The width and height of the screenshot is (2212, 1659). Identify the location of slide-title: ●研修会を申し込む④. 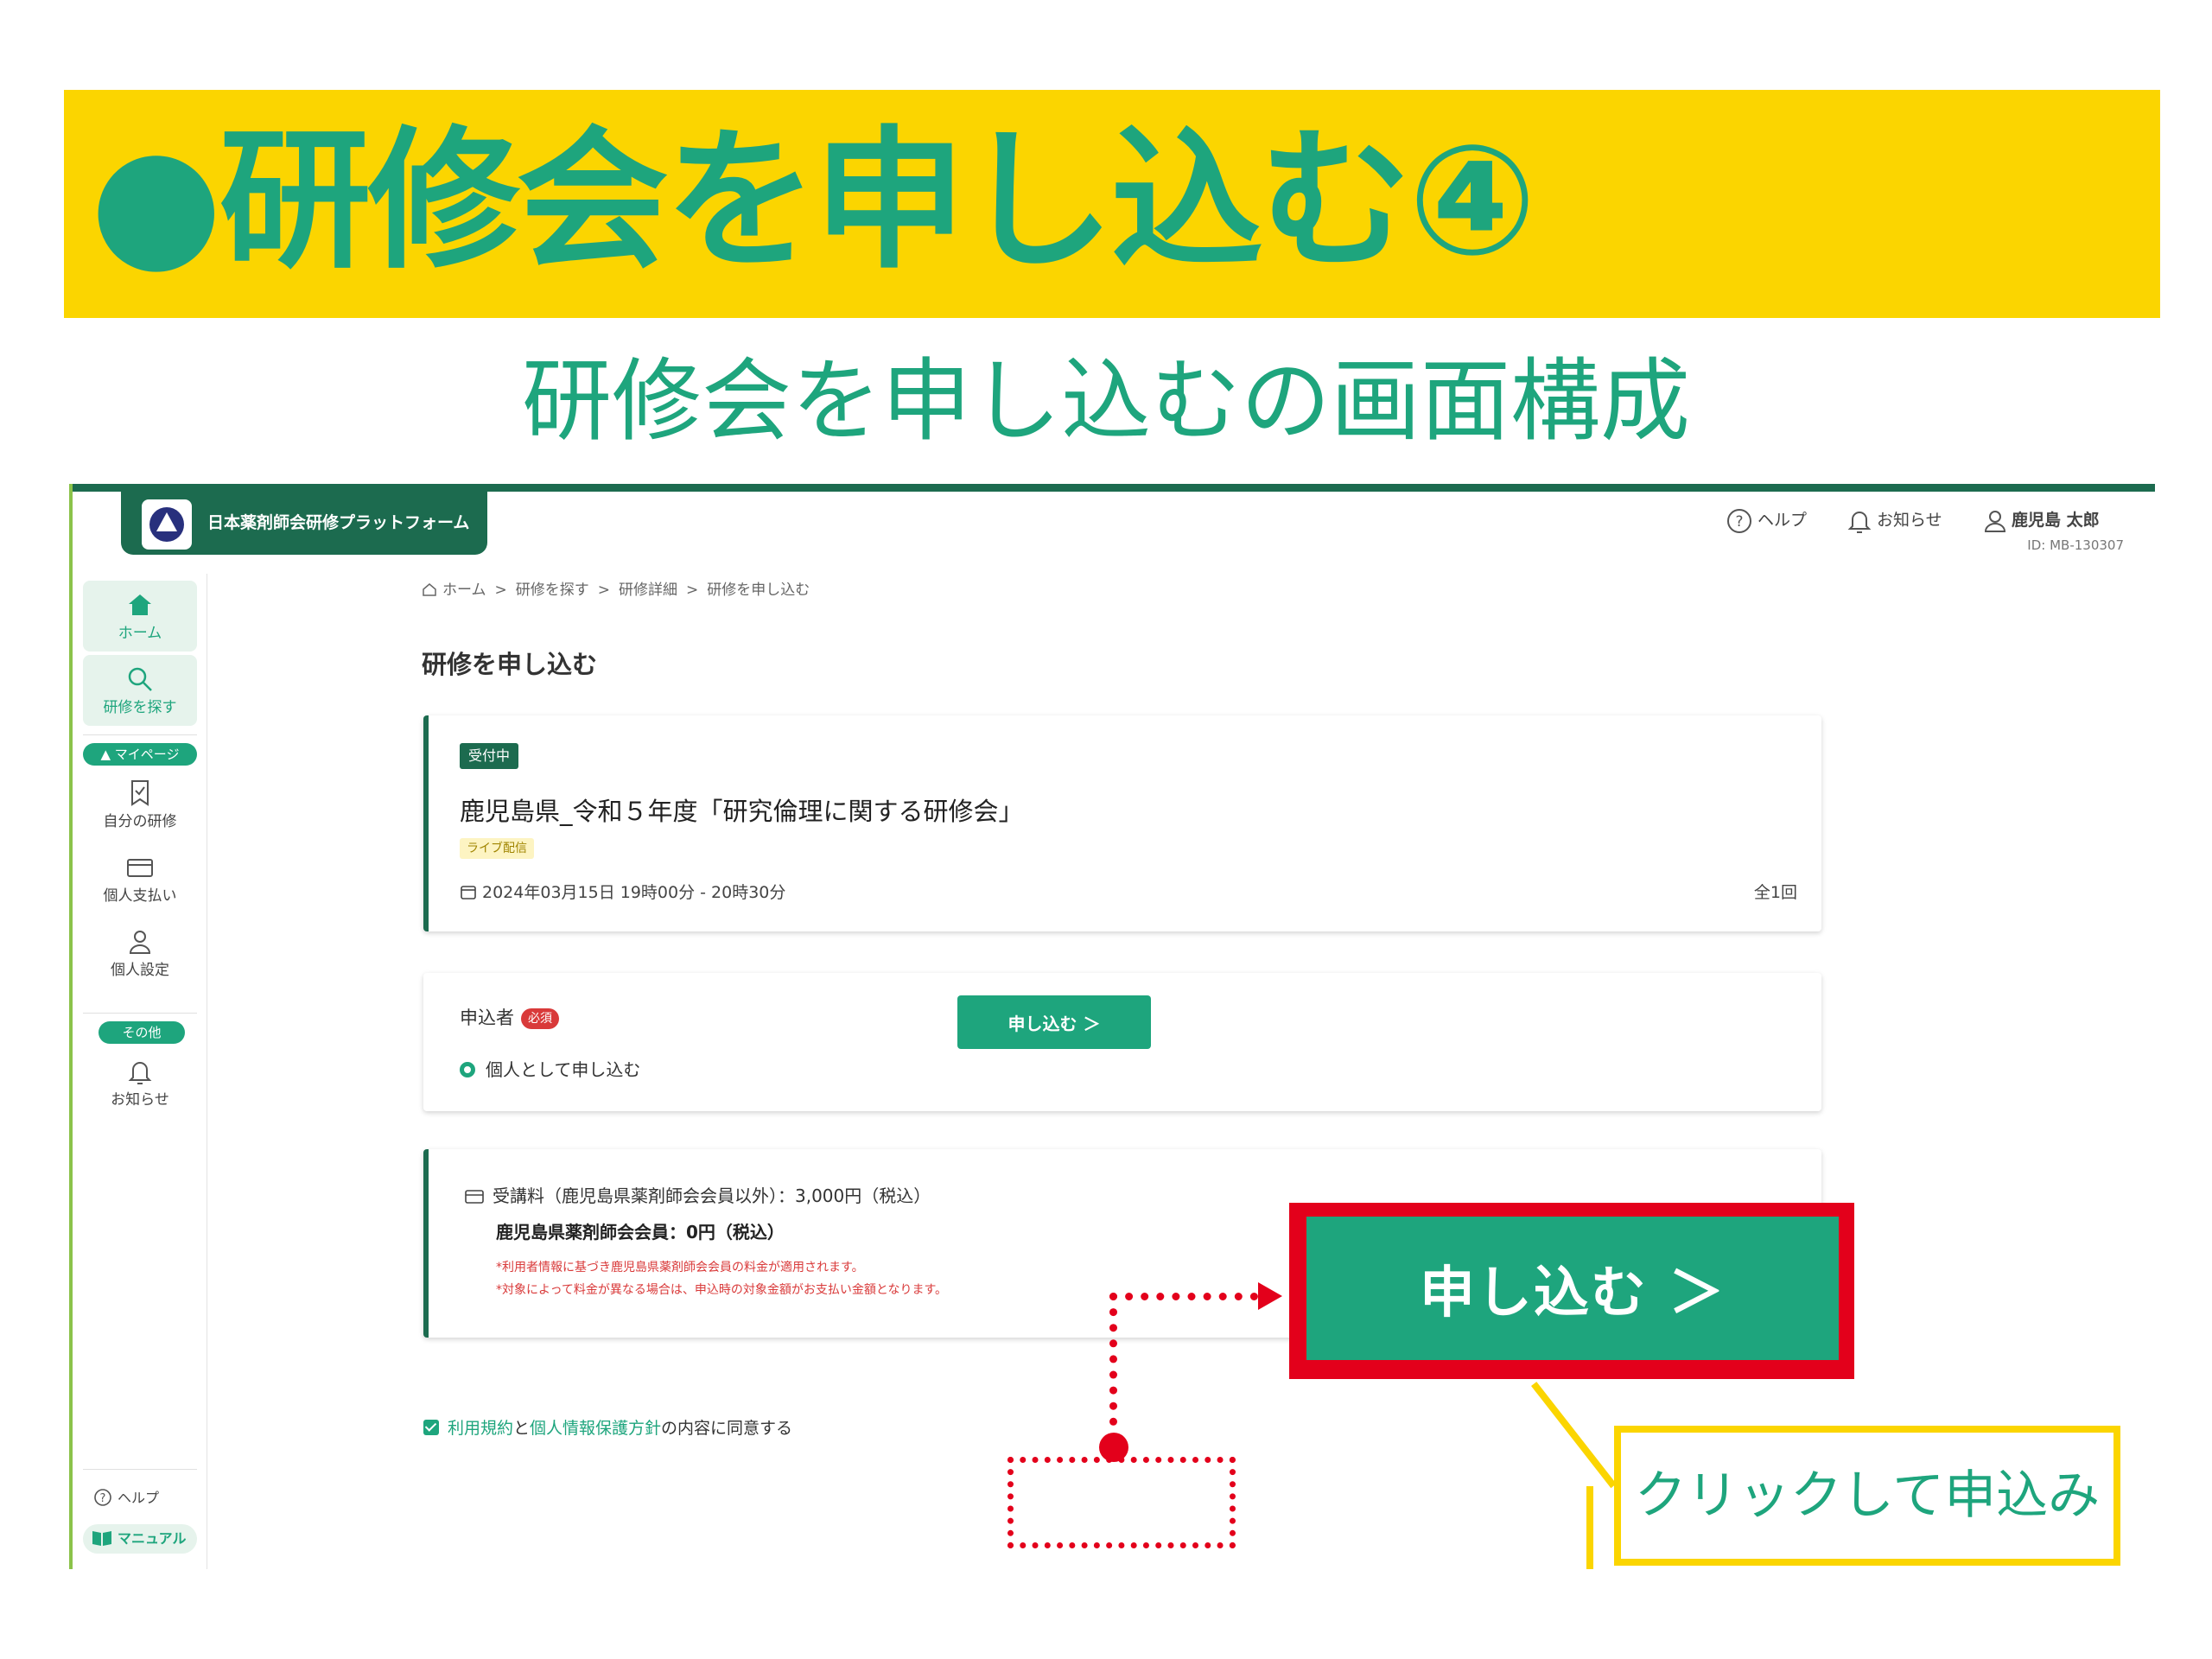
(813, 200).